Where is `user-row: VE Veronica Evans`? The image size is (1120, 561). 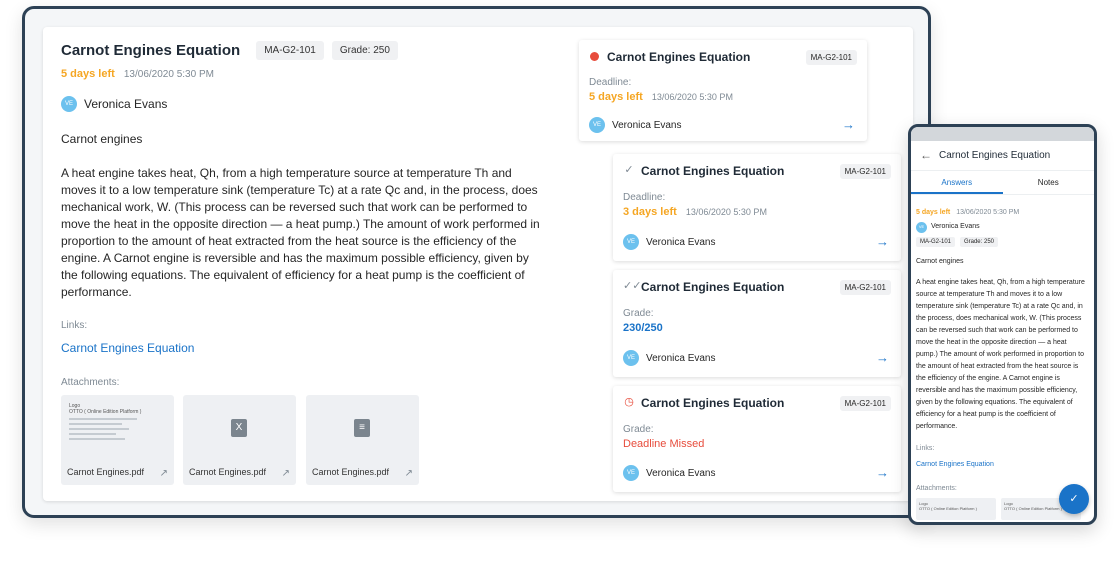
user-row: VE Veronica Evans is located at coordinates (114, 104).